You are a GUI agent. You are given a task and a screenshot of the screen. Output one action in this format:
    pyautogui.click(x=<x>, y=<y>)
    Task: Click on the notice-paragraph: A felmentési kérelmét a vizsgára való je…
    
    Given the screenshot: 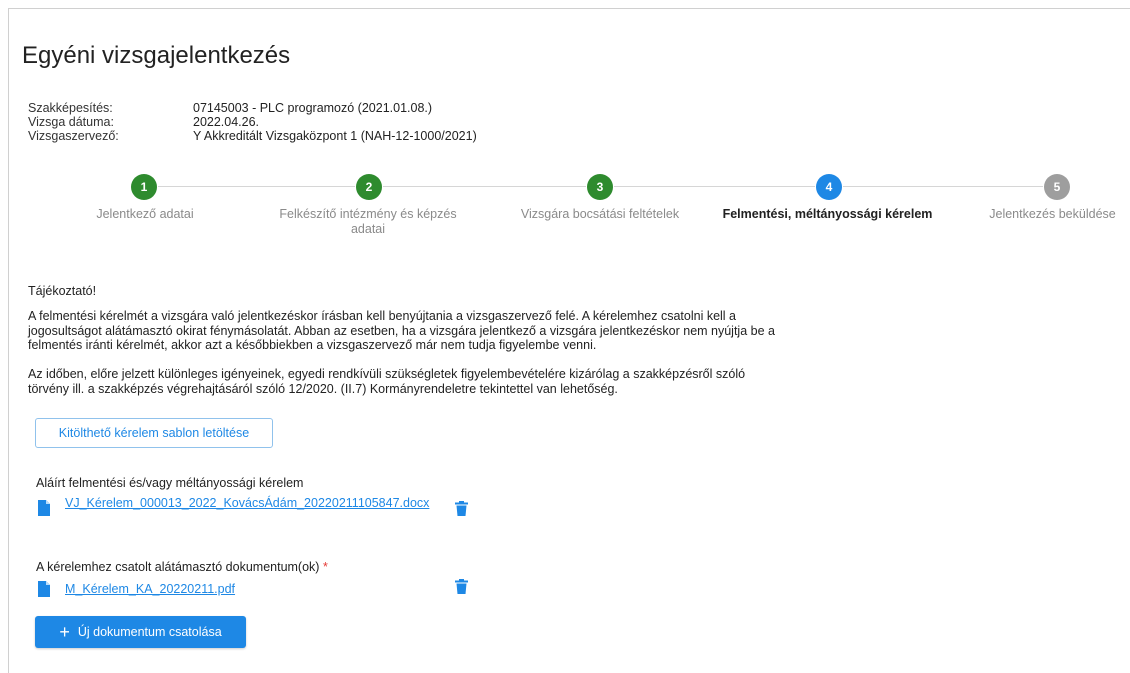 What is the action you would take?
    pyautogui.click(x=401, y=330)
    